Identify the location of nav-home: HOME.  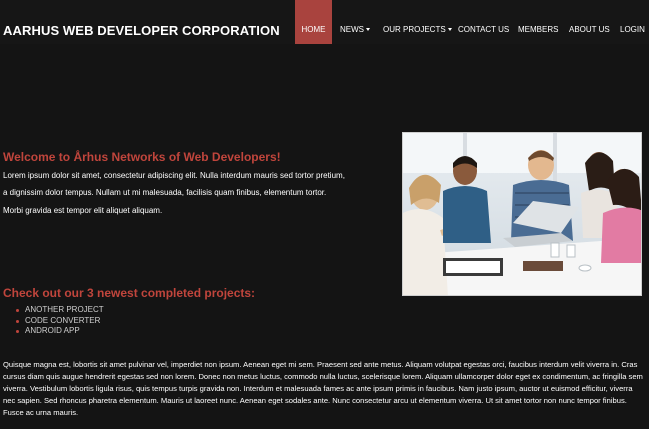
(313, 22).